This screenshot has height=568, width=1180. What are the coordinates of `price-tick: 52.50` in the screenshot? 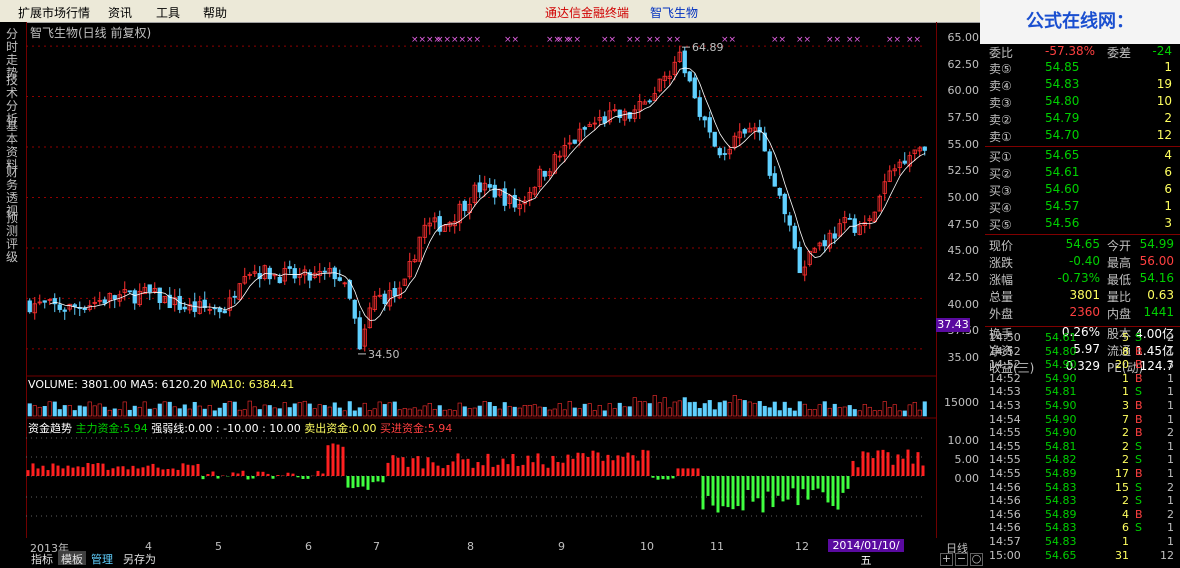 It's located at (963, 170).